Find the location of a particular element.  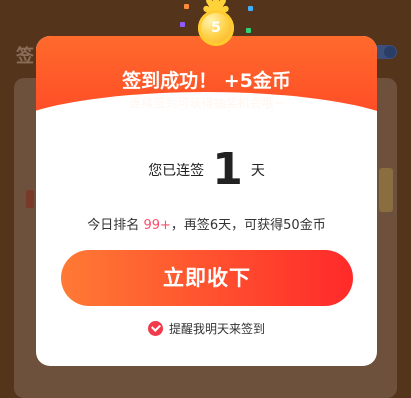

background-title: 签 is located at coordinates (25, 56).